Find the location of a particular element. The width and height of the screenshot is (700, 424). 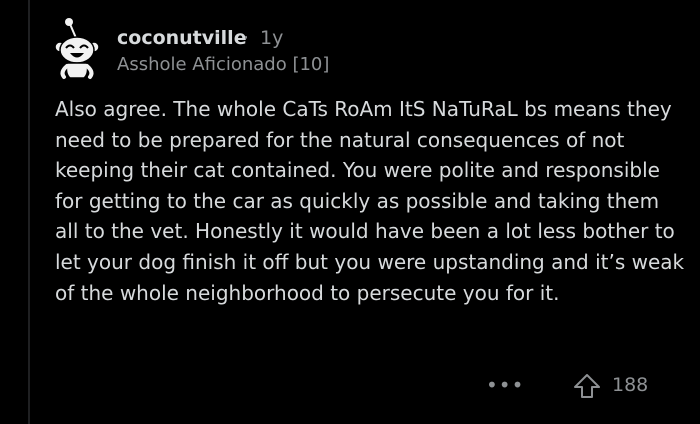

user-avatar is located at coordinates (77, 47).